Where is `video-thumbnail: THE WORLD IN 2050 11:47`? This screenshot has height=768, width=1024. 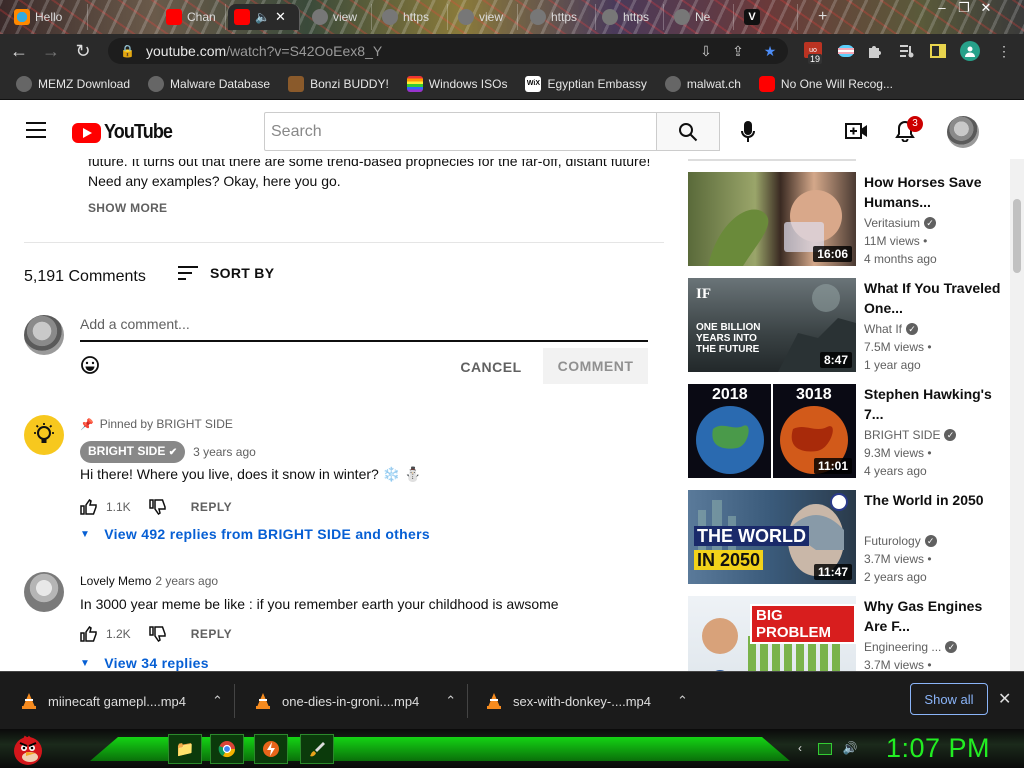 video-thumbnail: THE WORLD IN 2050 11:47 is located at coordinates (772, 537).